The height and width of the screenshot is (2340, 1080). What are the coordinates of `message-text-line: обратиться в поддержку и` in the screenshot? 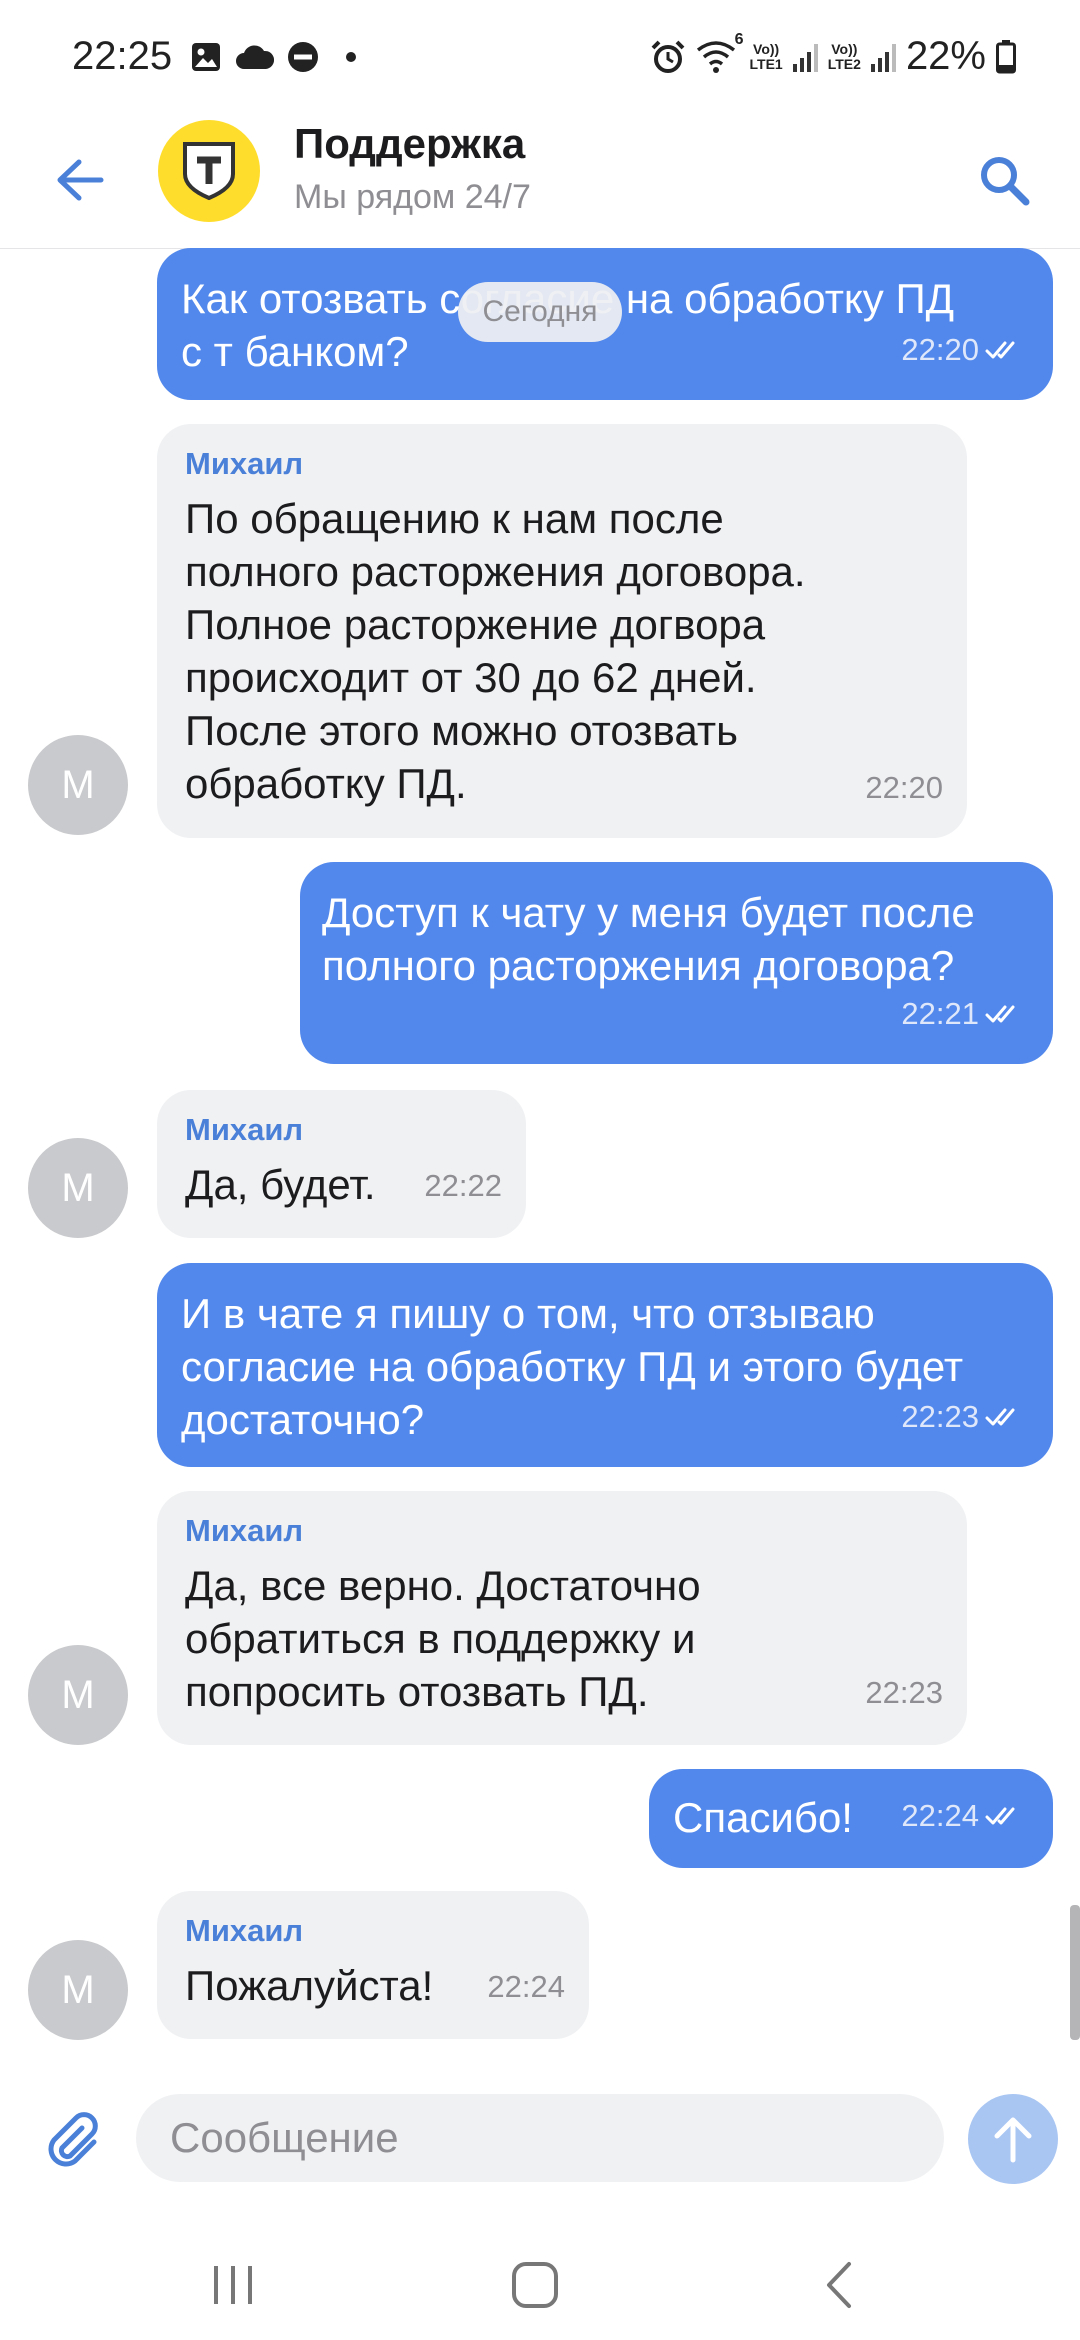 It's located at (440, 1638).